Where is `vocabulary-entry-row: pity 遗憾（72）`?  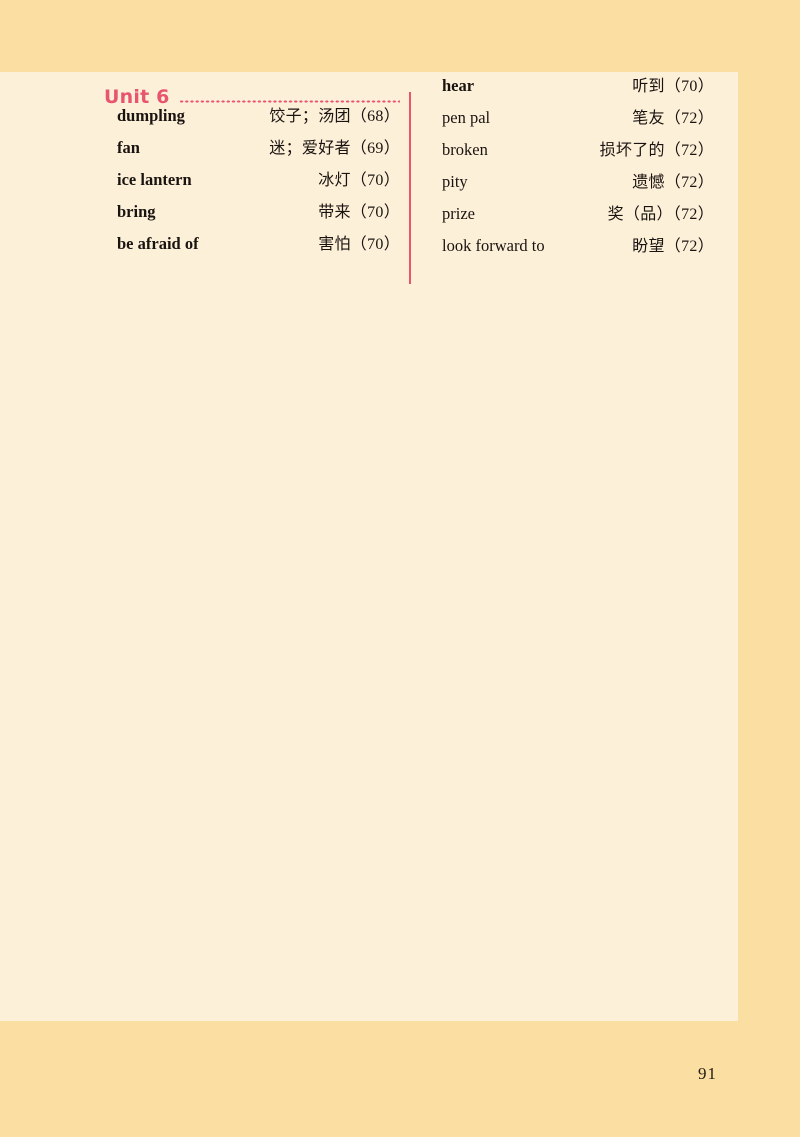 vocabulary-entry-row: pity 遗憾（72） is located at coordinates (578, 184).